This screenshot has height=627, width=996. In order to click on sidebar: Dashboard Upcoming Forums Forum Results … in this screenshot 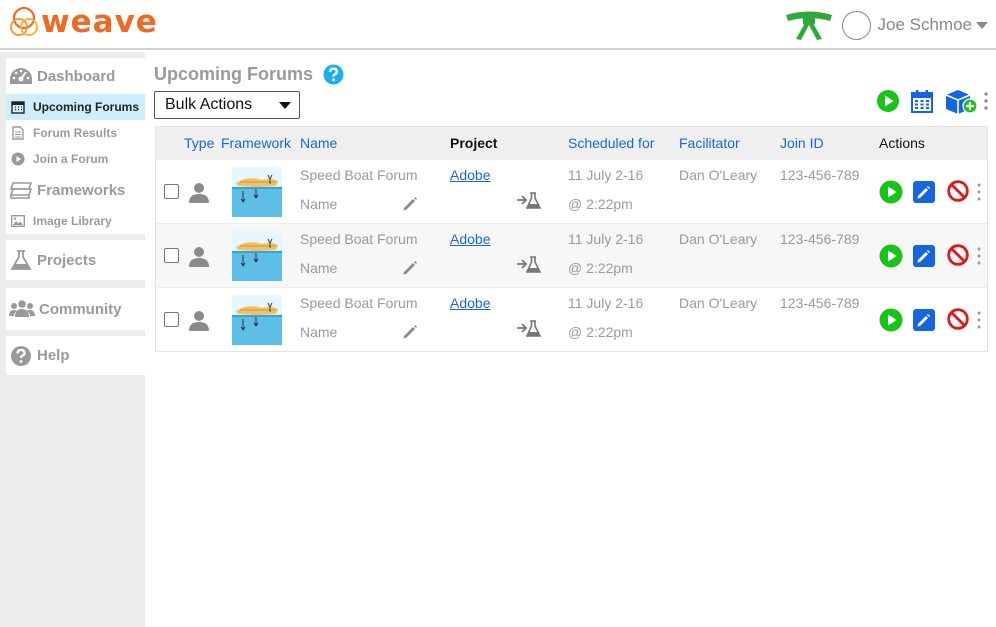, I will do `click(72, 339)`.